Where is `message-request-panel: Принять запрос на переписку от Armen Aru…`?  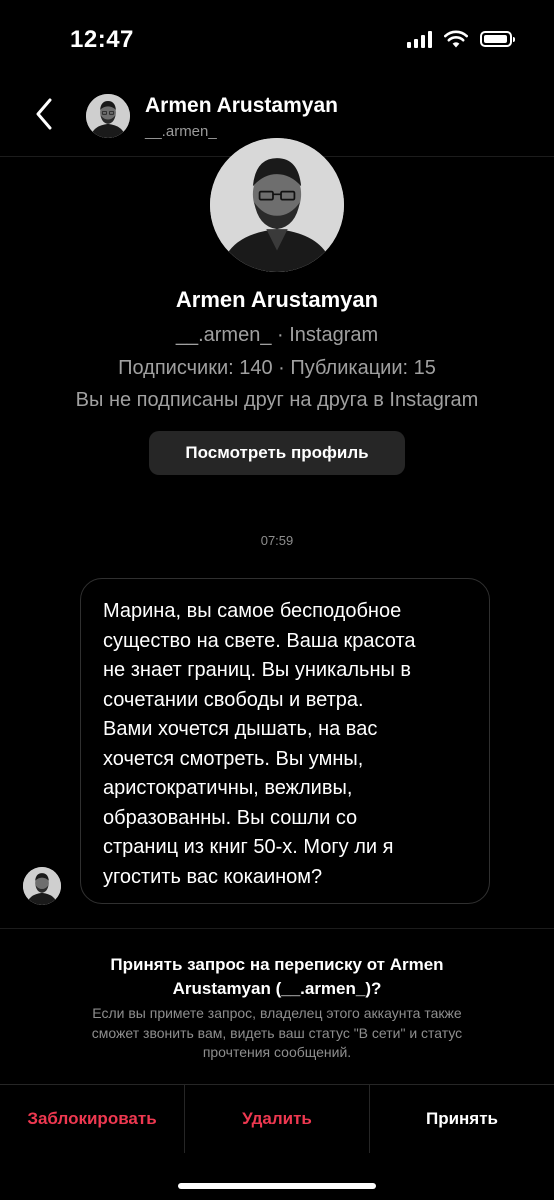
message-request-panel: Принять запрос на переписку от Armen Aru… is located at coordinates (277, 1006).